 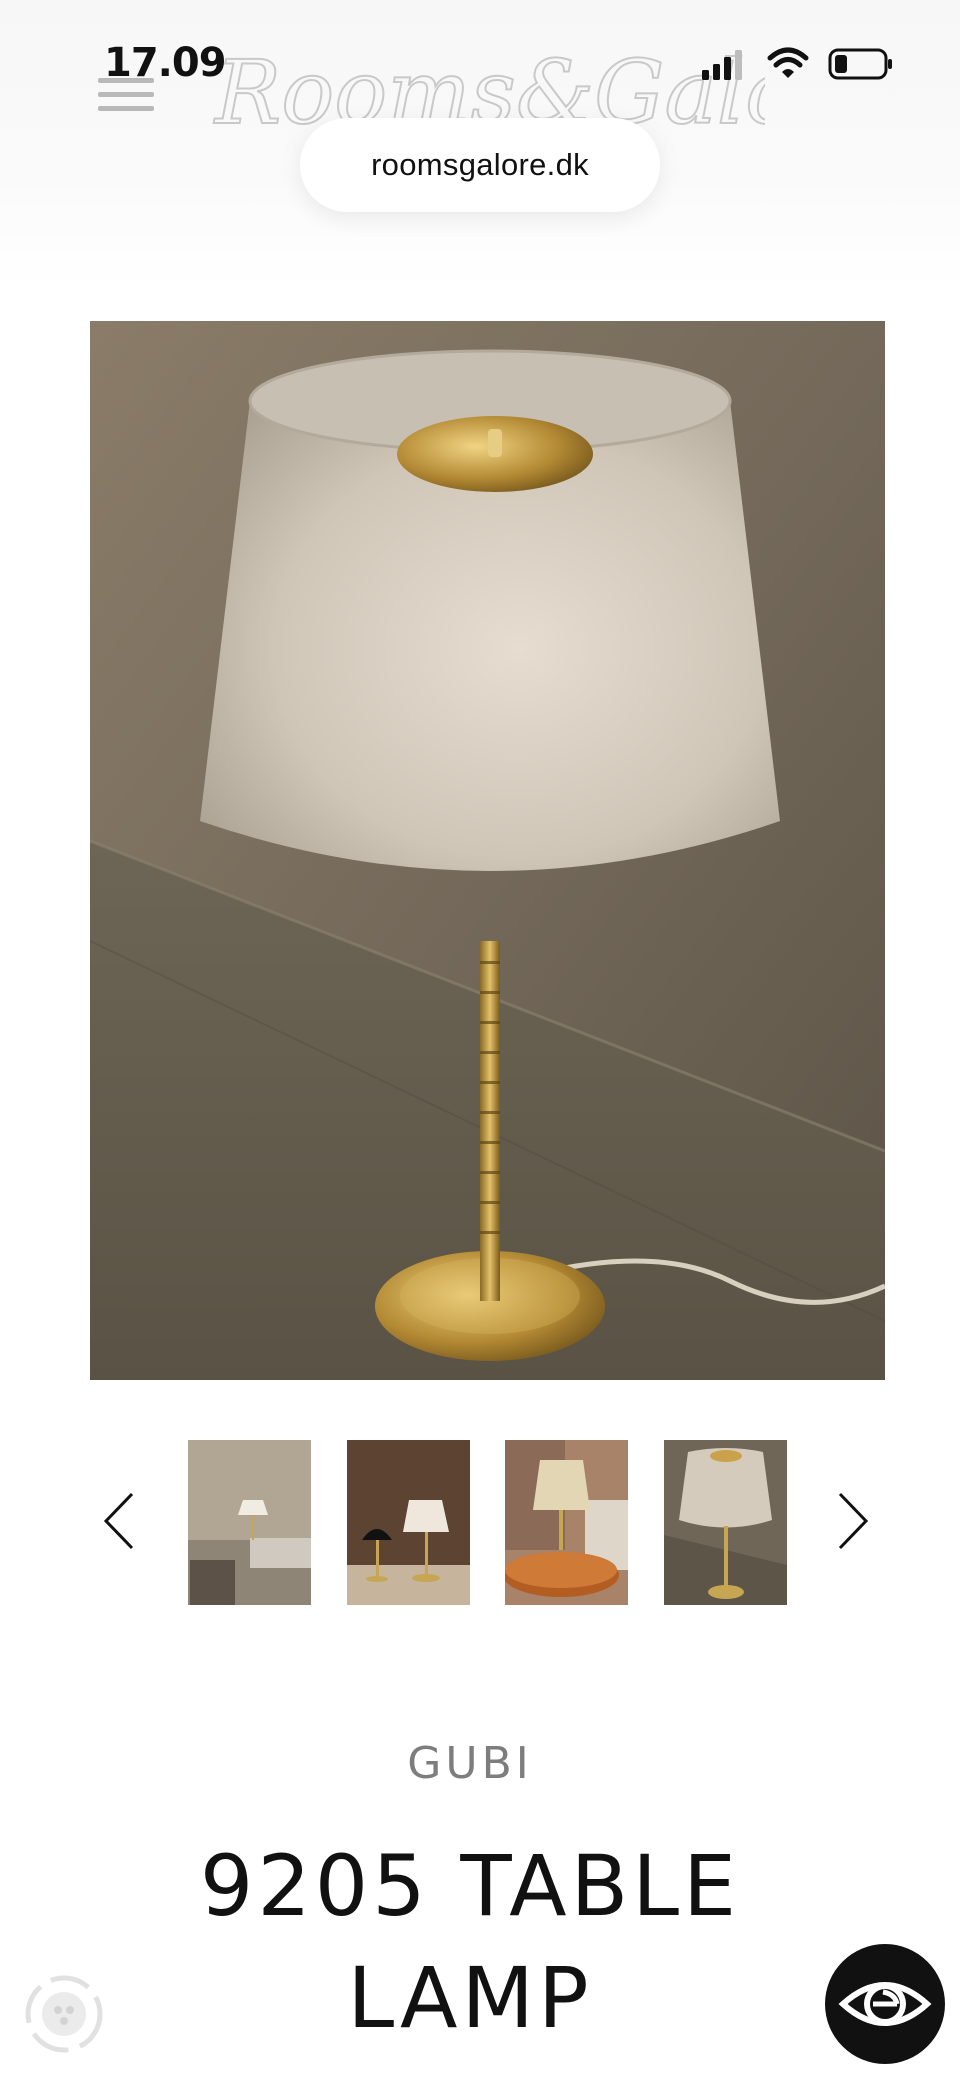 I want to click on status-icons, so click(x=800, y=64).